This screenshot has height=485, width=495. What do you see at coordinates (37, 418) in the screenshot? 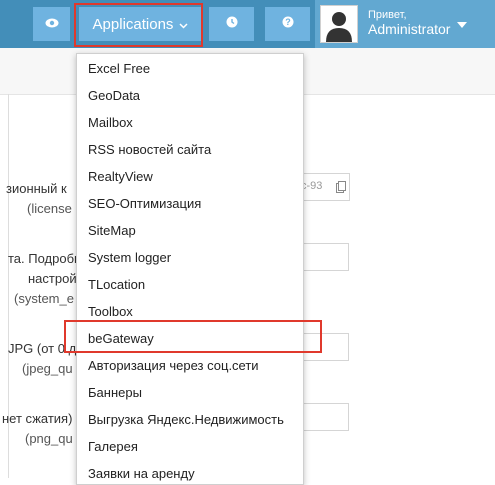
I see `png-label: нет сжатия)` at bounding box center [37, 418].